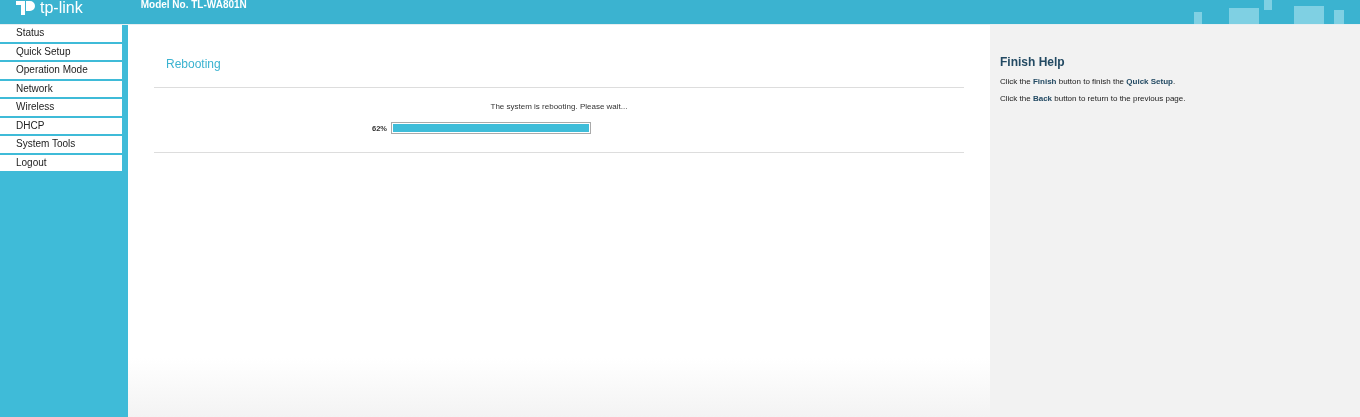 The height and width of the screenshot is (417, 1360). What do you see at coordinates (1093, 98) in the screenshot?
I see `help-text: Click the Back button to return to the previous page.` at bounding box center [1093, 98].